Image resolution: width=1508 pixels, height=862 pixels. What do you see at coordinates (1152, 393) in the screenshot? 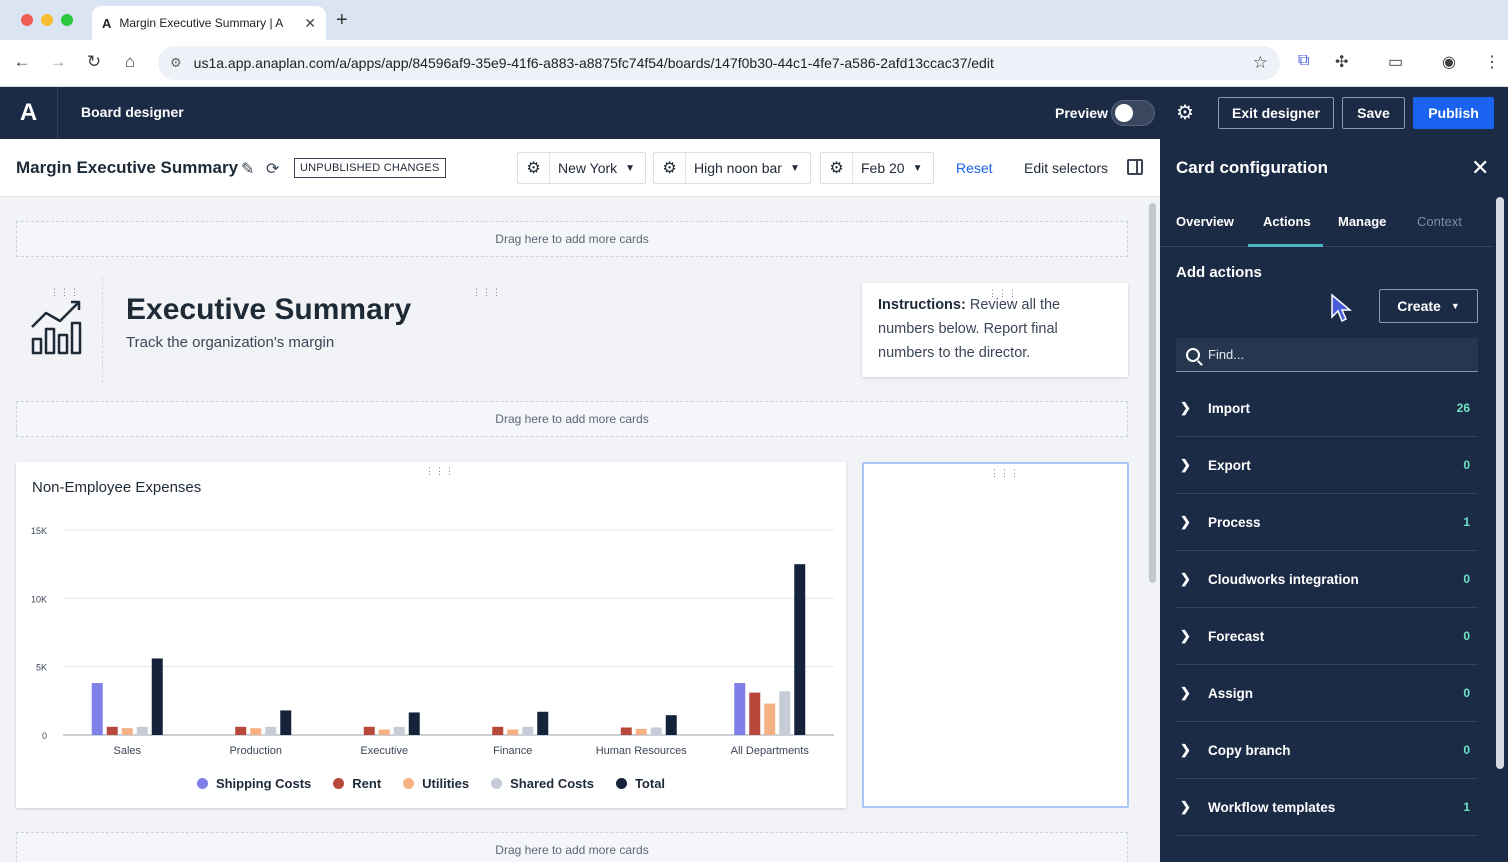
I see `scrollbar-thumb` at bounding box center [1152, 393].